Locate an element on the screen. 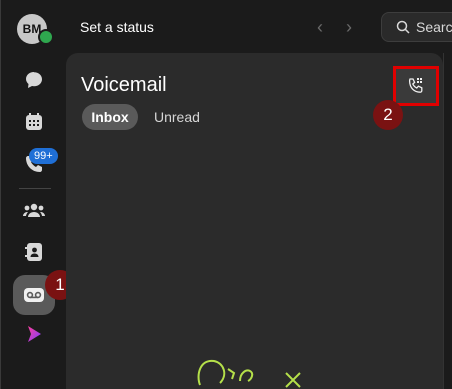 This screenshot has width=452, height=389. tab-inbox: Inbox is located at coordinates (110, 117).